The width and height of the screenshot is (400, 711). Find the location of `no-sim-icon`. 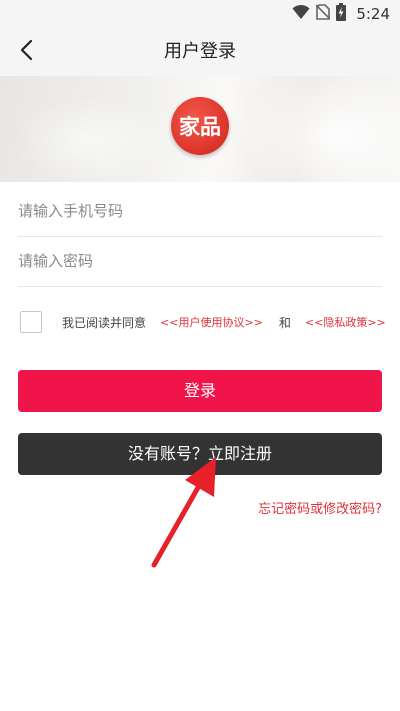

no-sim-icon is located at coordinates (323, 14).